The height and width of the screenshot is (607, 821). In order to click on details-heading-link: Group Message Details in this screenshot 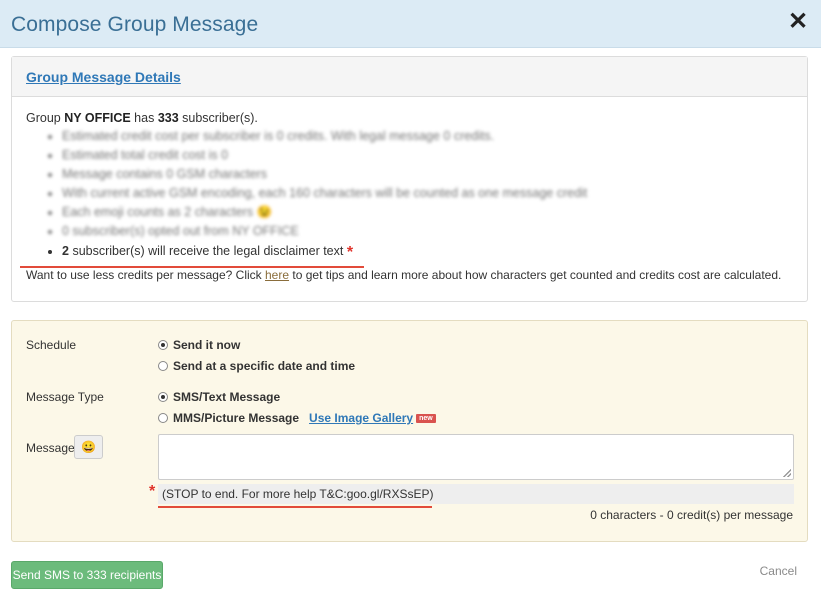, I will do `click(103, 77)`.